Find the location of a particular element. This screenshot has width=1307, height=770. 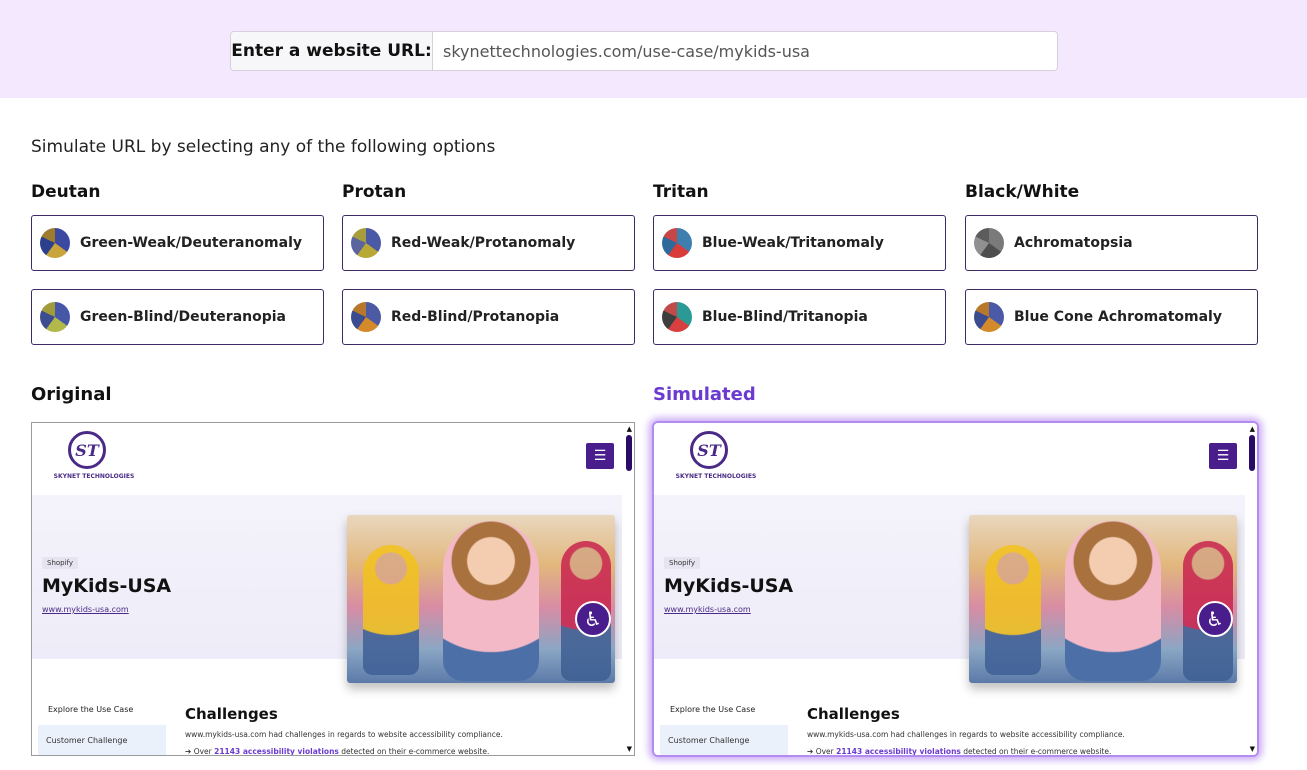

option-green-weak: Green-Weak/Deuteranomaly is located at coordinates (177, 243).